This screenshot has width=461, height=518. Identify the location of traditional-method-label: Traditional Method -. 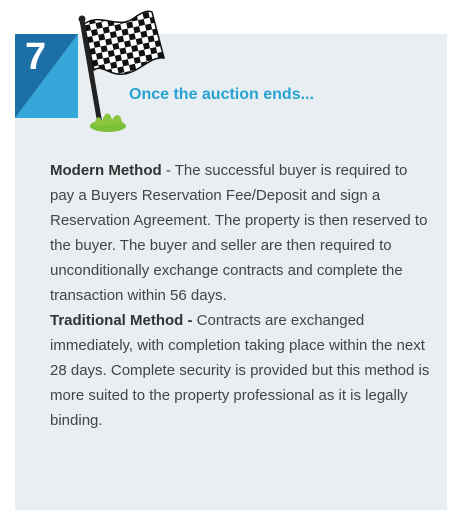
(121, 320).